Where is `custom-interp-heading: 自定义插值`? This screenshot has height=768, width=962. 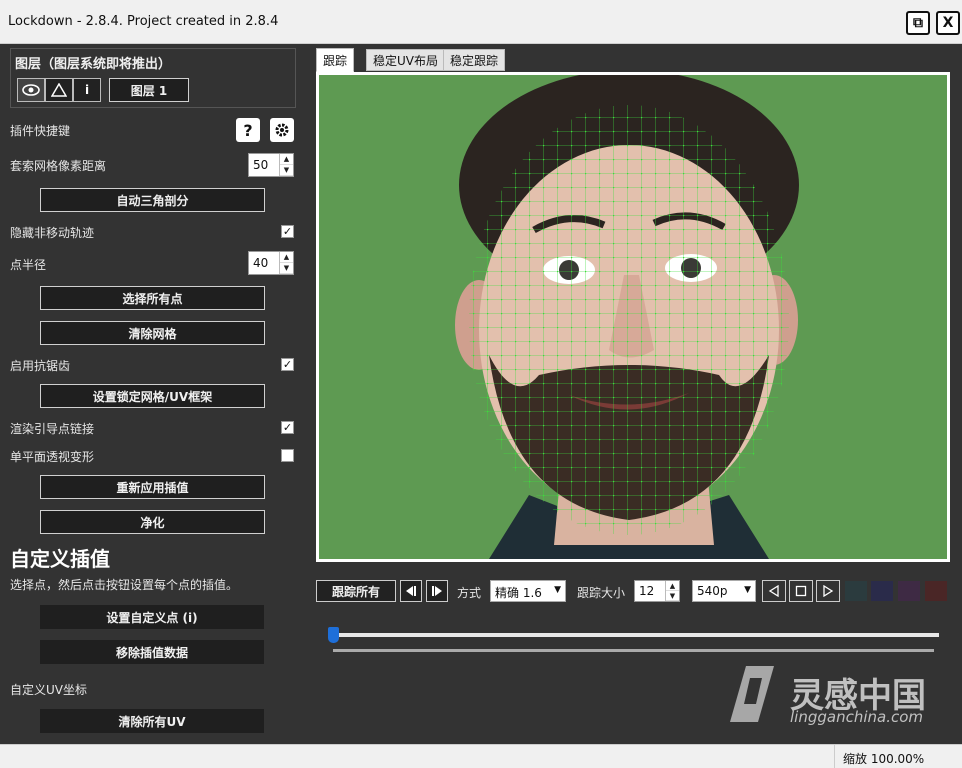
custom-interp-heading: 自定义插值 is located at coordinates (60, 559).